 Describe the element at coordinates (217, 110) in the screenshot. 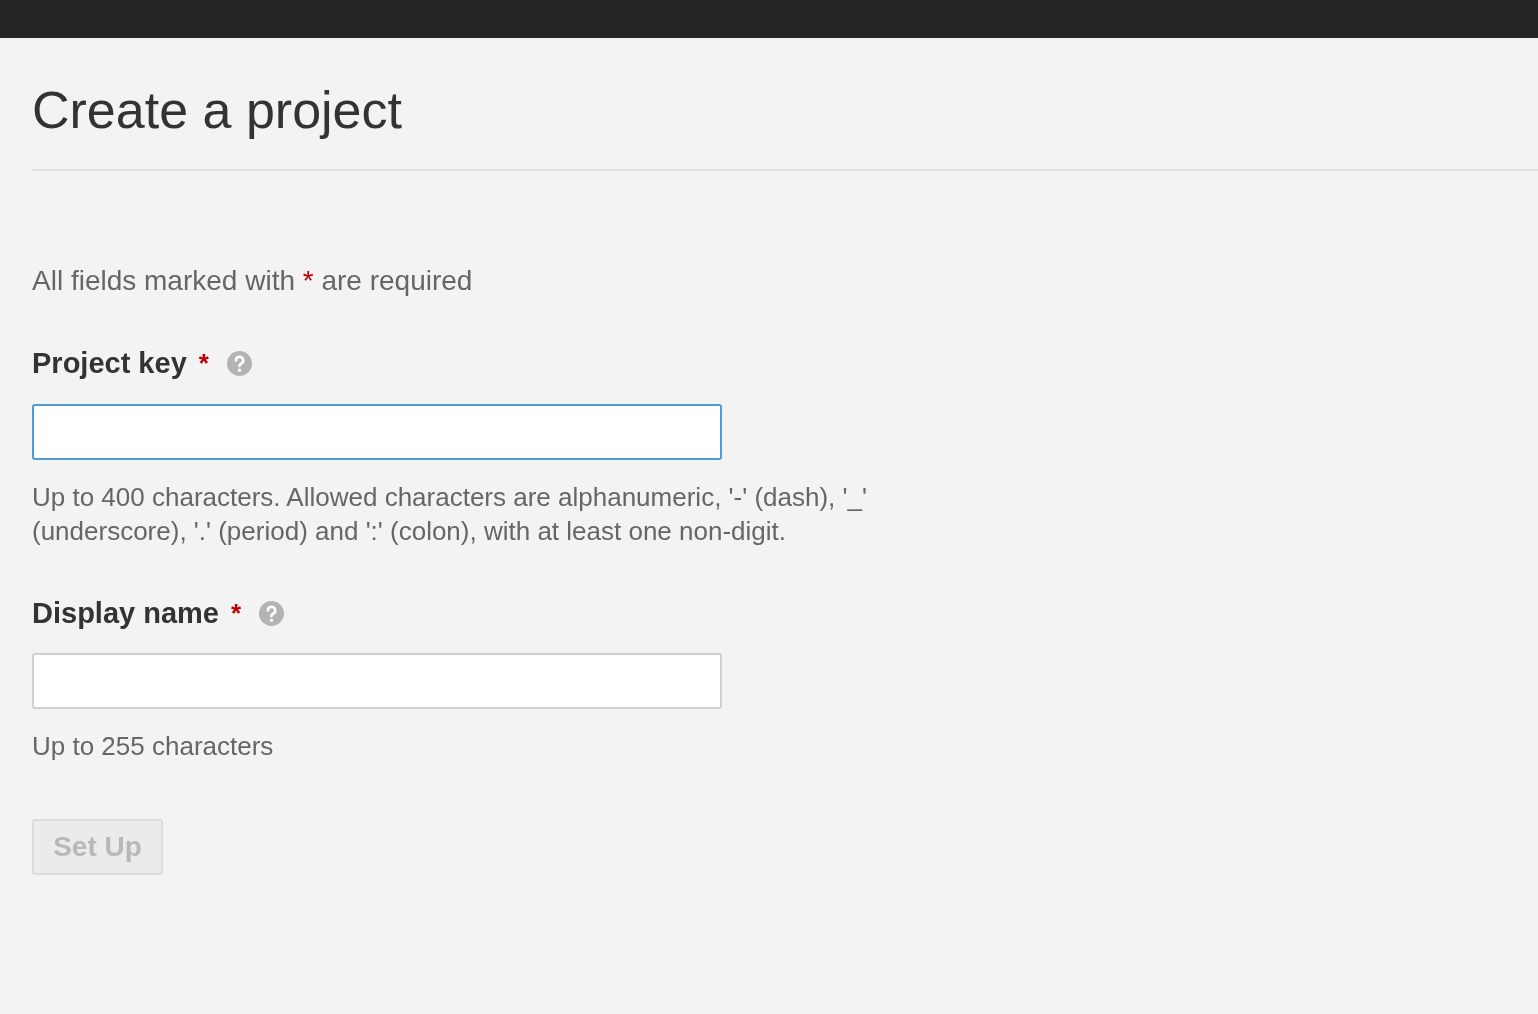

I see `page-title: Create a project` at that location.